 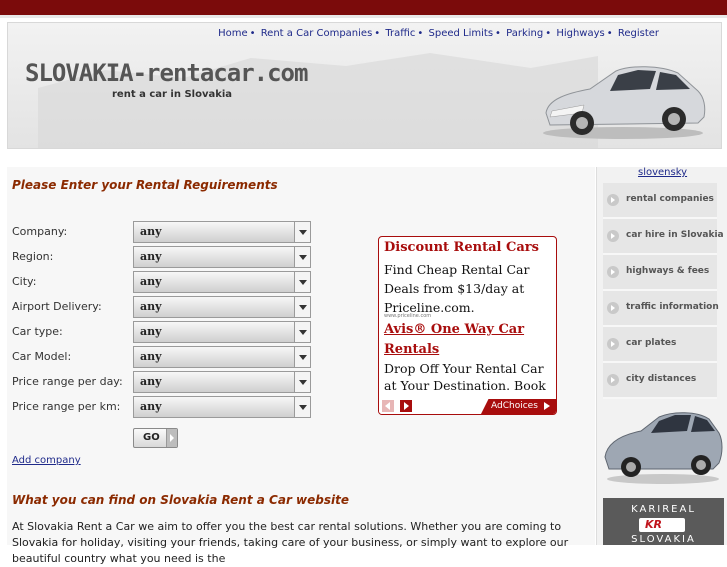 I want to click on car-type-label: Car type:, so click(x=37, y=331).